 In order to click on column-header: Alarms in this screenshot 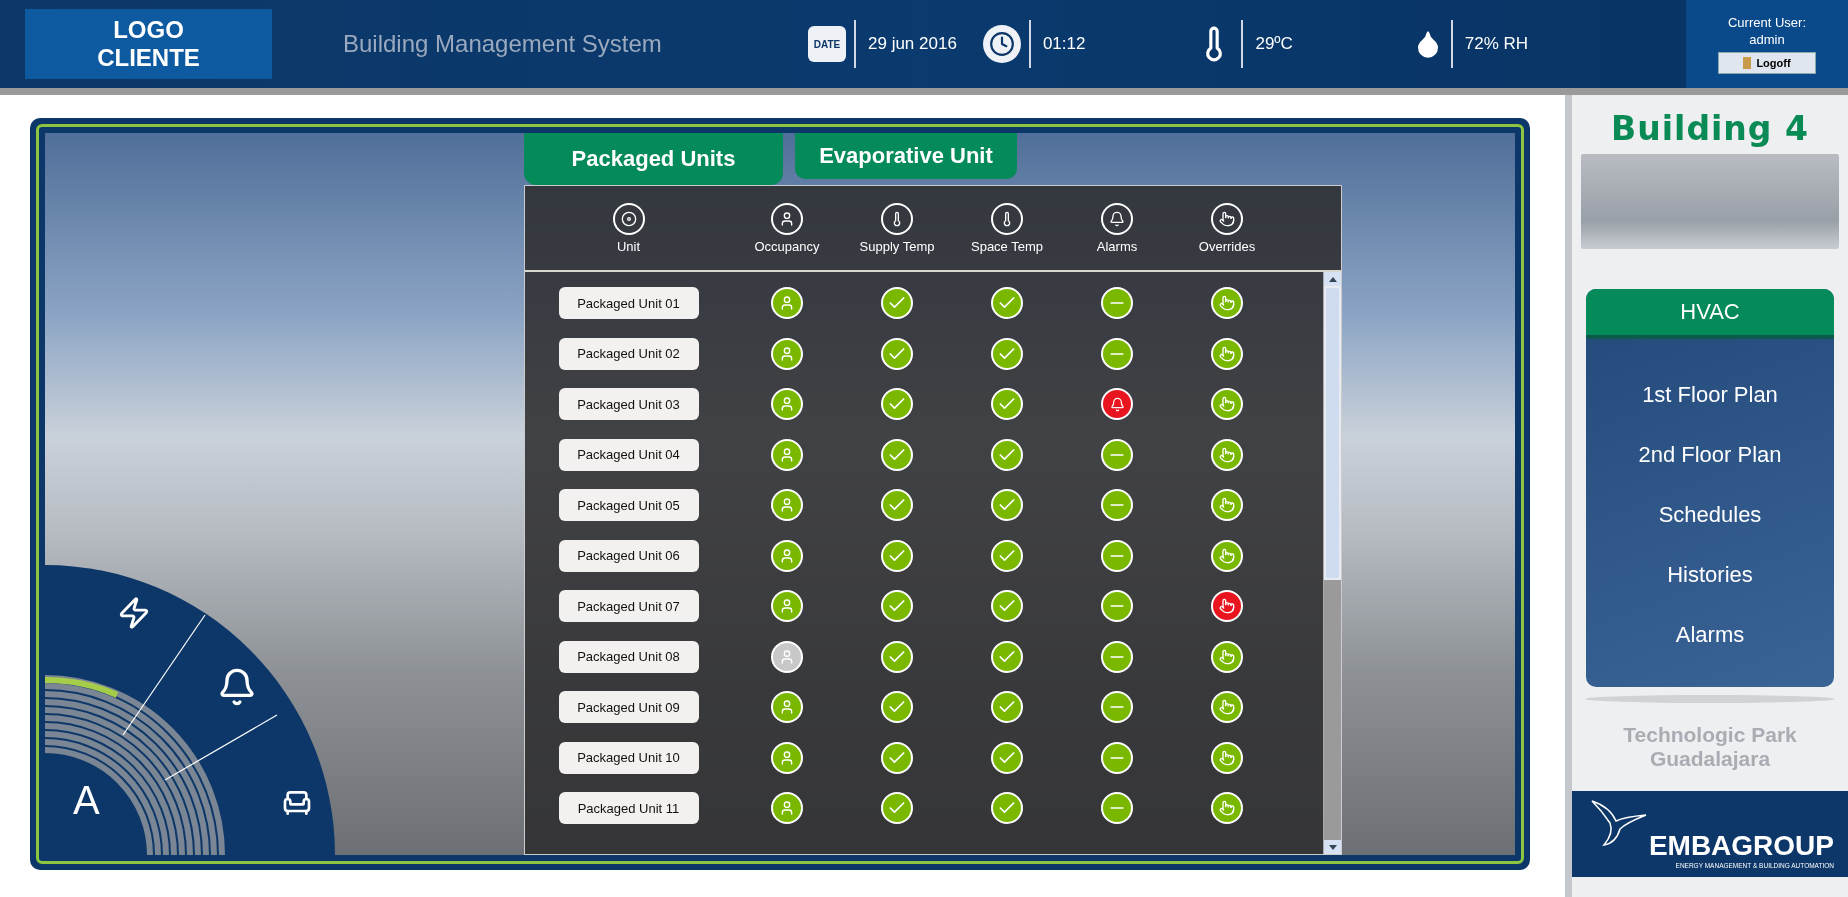, I will do `click(1117, 246)`.